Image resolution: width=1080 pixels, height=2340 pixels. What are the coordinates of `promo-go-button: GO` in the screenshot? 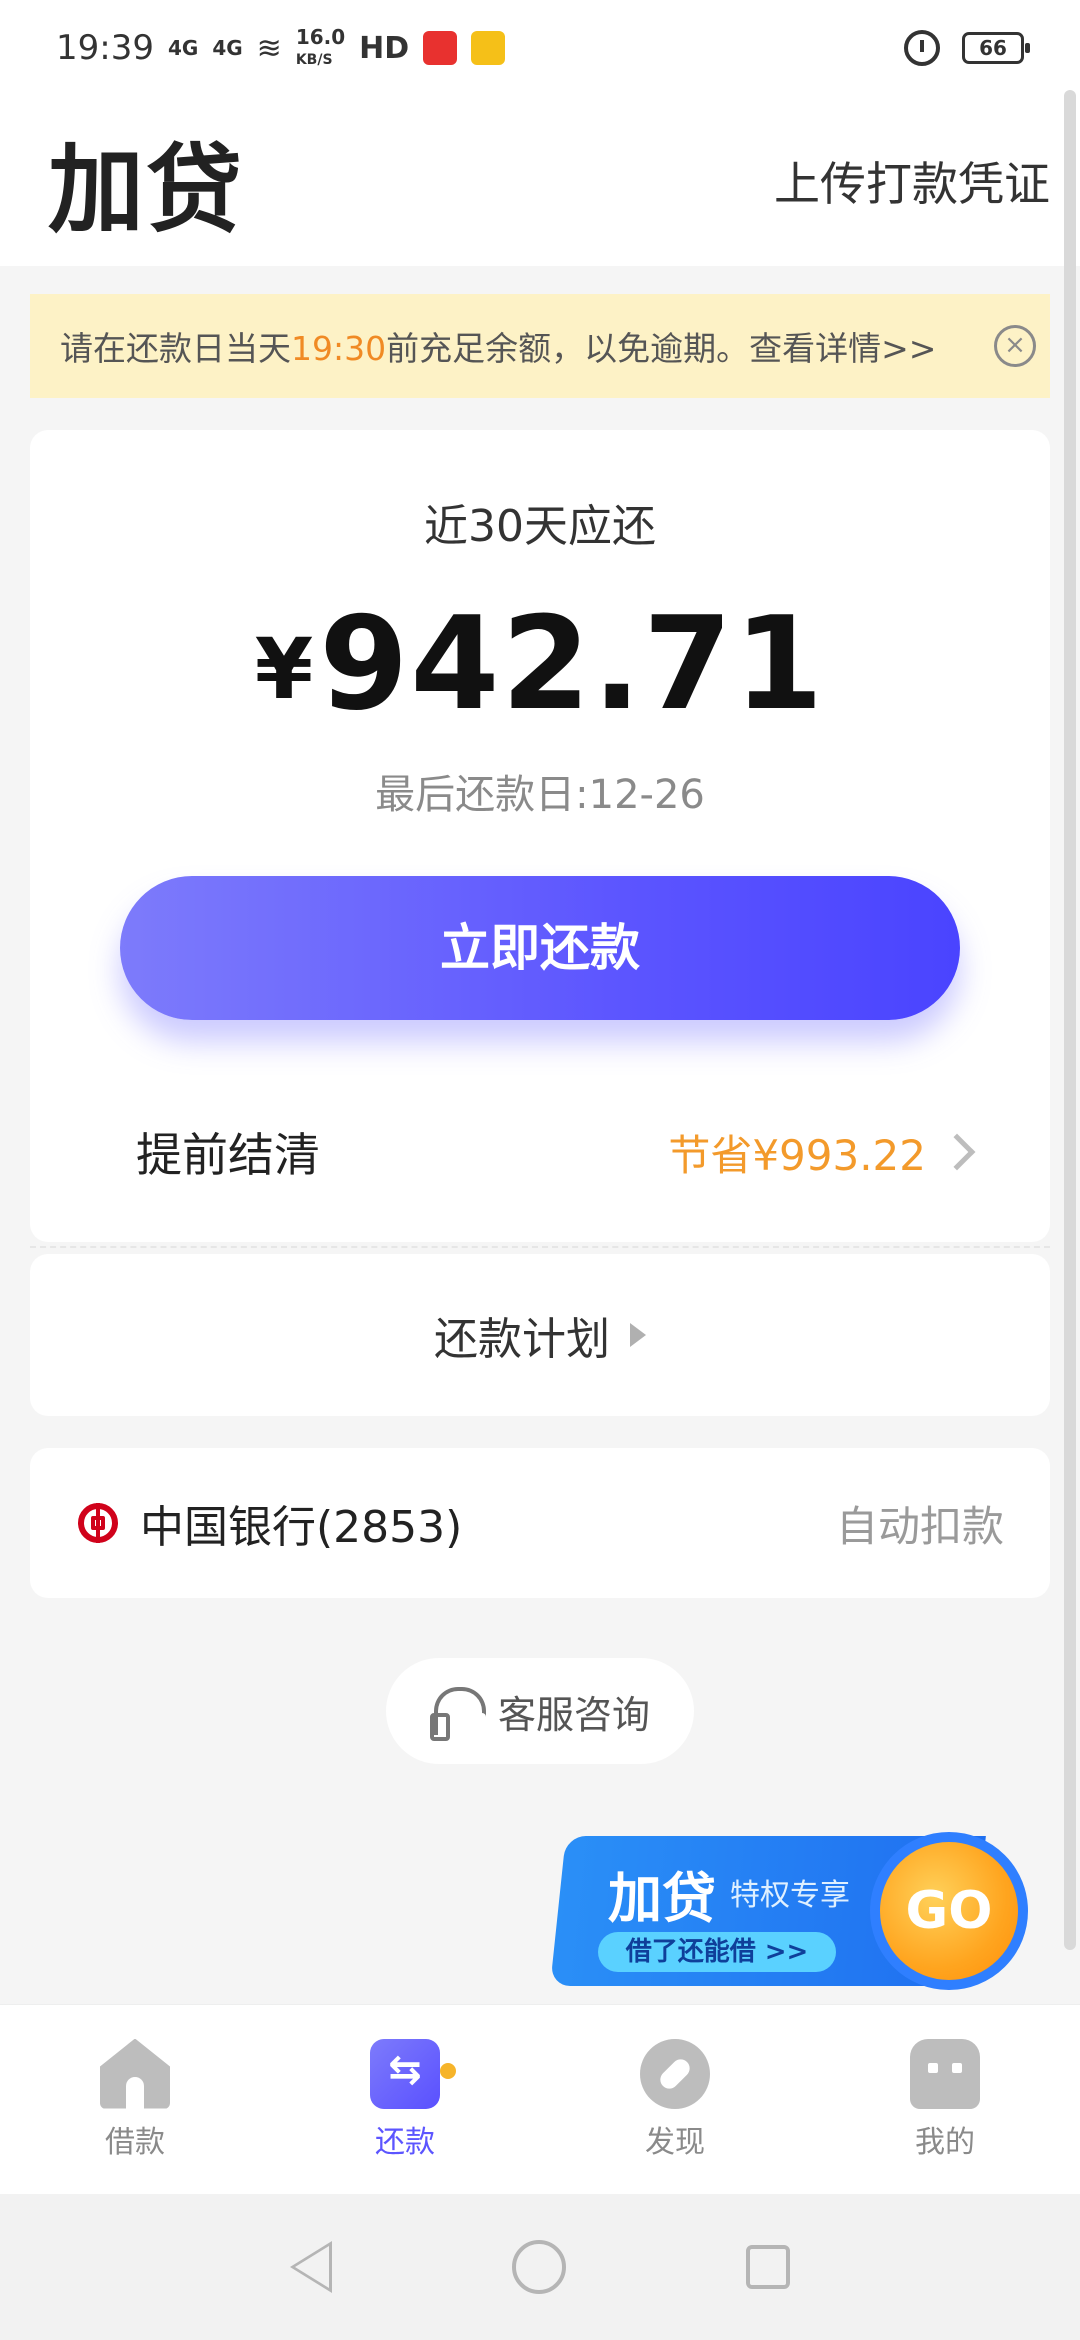 It's located at (949, 1911).